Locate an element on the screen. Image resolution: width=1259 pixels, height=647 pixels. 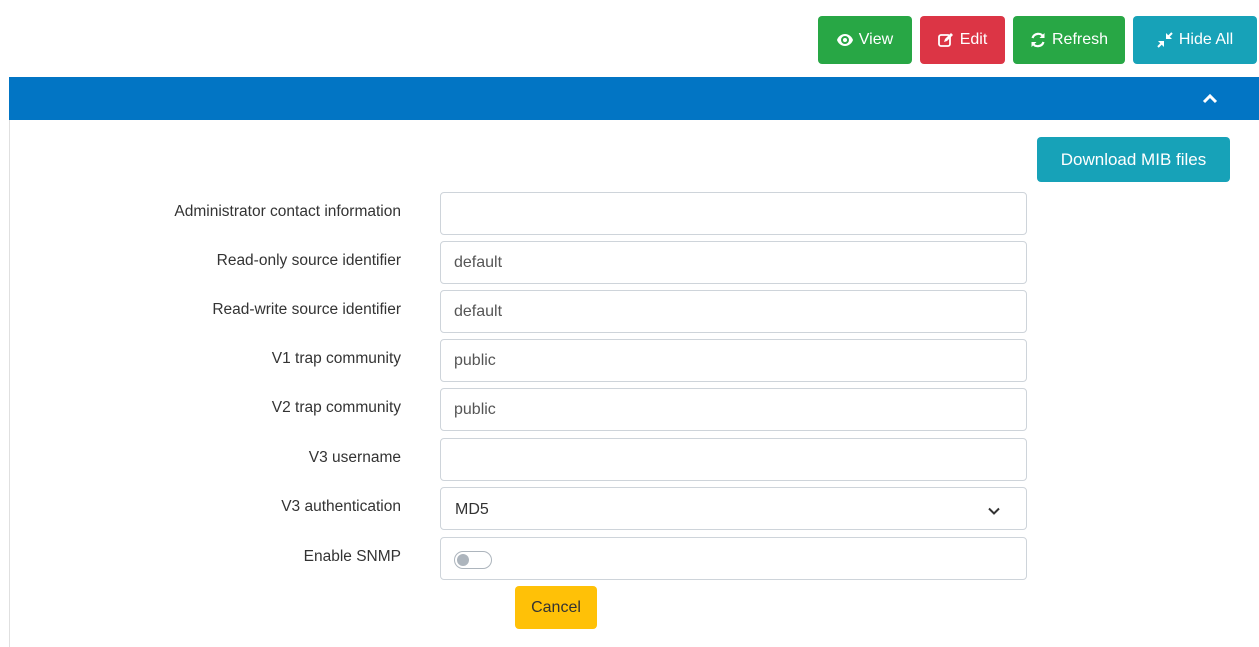
cancel-button: Cancel is located at coordinates (556, 607).